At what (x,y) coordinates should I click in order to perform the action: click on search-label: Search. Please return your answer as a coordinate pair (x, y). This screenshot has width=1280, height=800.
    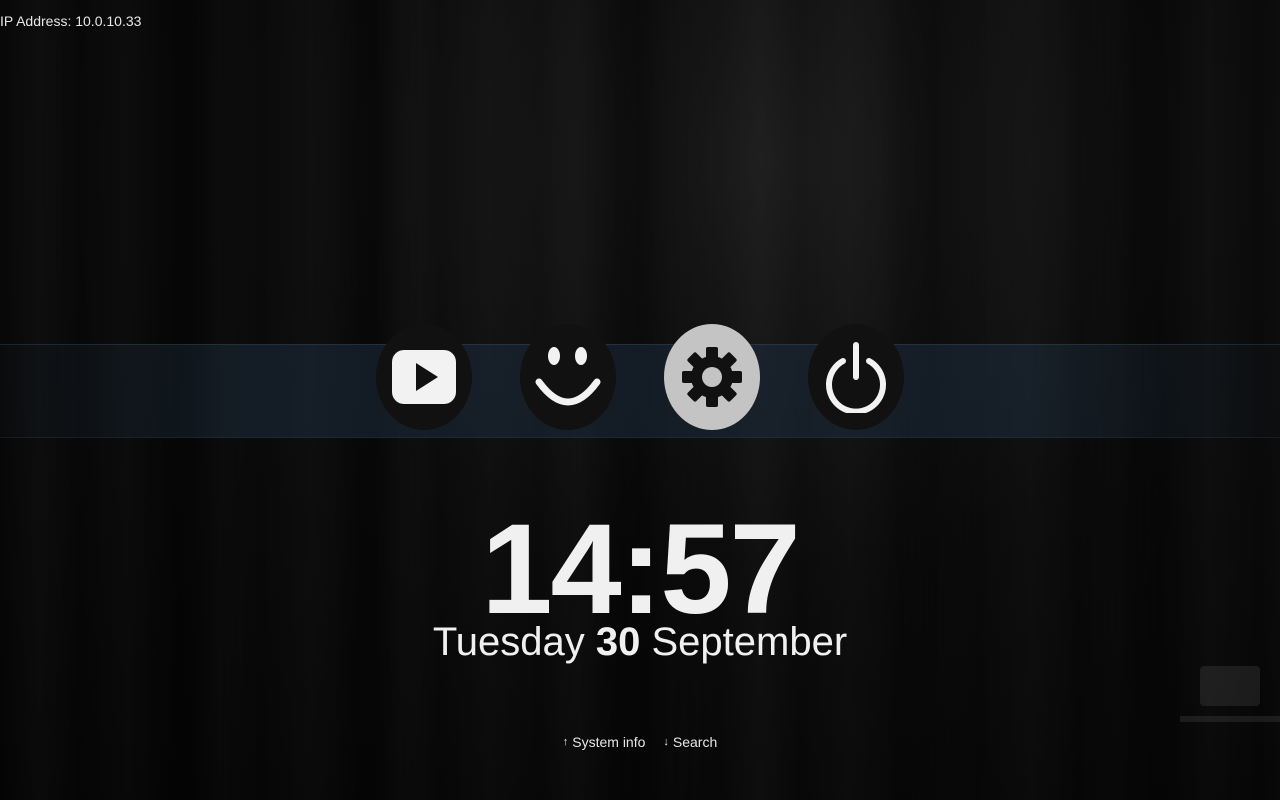
    Looking at the image, I should click on (695, 742).